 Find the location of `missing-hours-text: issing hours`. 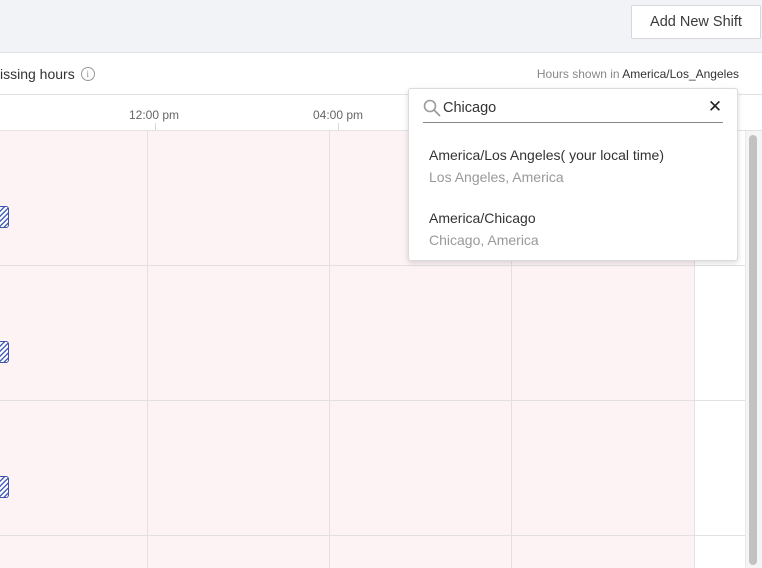

missing-hours-text: issing hours is located at coordinates (37, 74).